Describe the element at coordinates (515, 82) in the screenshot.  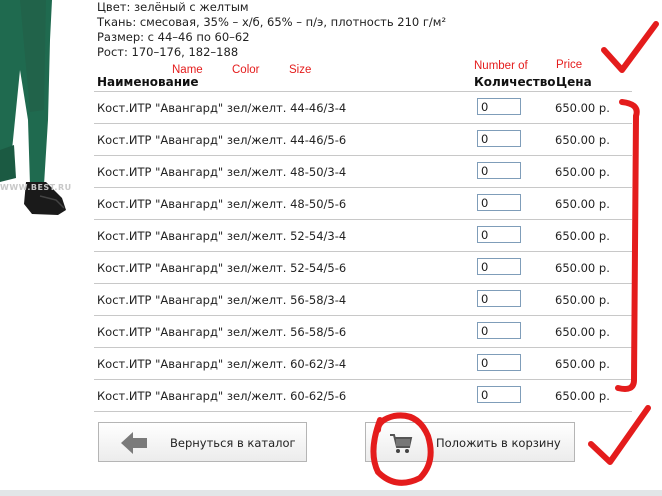
I see `header-quantity: Количество` at that location.